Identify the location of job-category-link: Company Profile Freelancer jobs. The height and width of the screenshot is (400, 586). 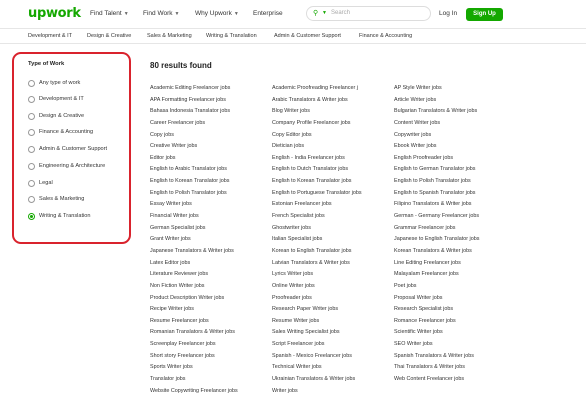
(333, 124).